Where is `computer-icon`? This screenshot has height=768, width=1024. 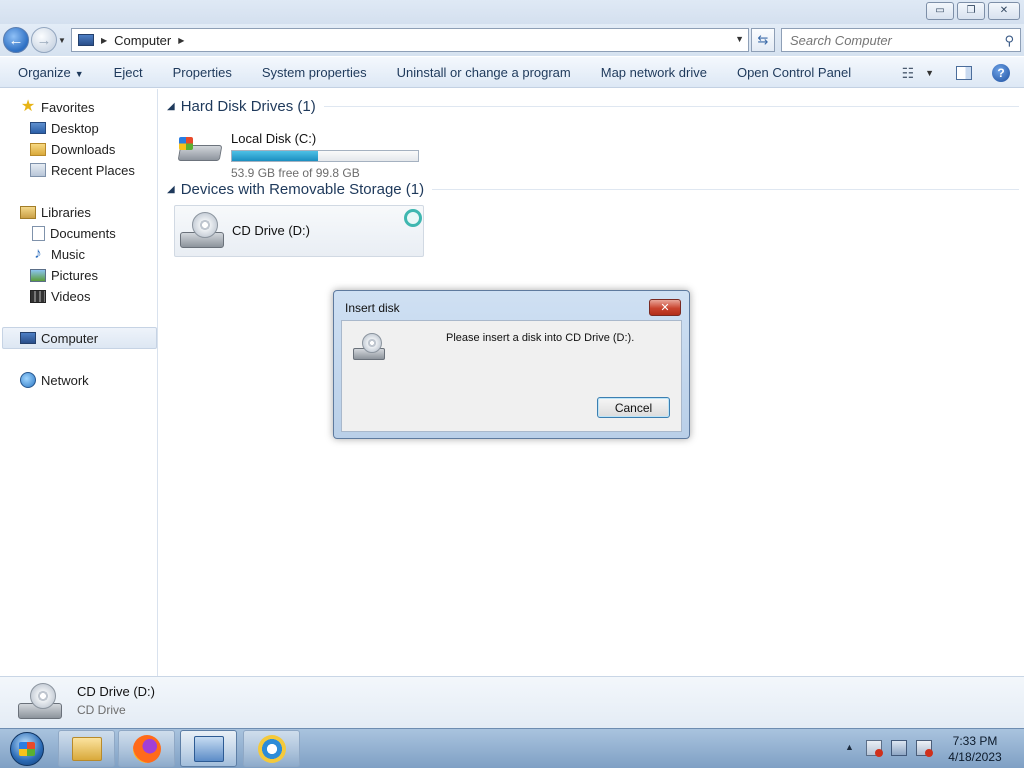
computer-icon is located at coordinates (86, 40).